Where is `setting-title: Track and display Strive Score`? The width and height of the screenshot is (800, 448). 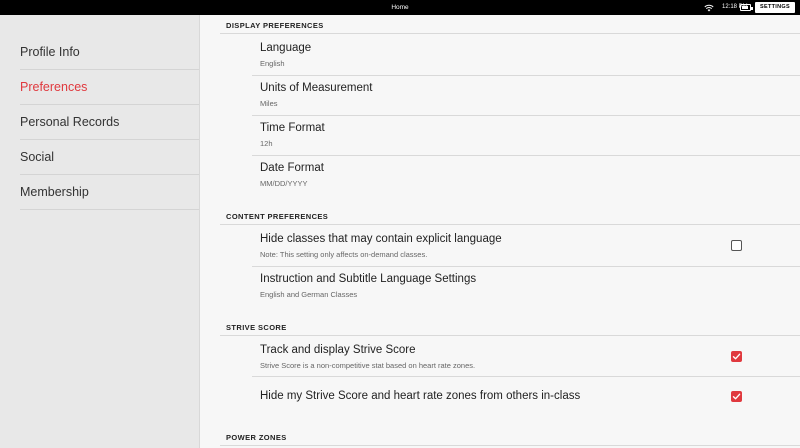
setting-title: Track and display Strive Score is located at coordinates (338, 350).